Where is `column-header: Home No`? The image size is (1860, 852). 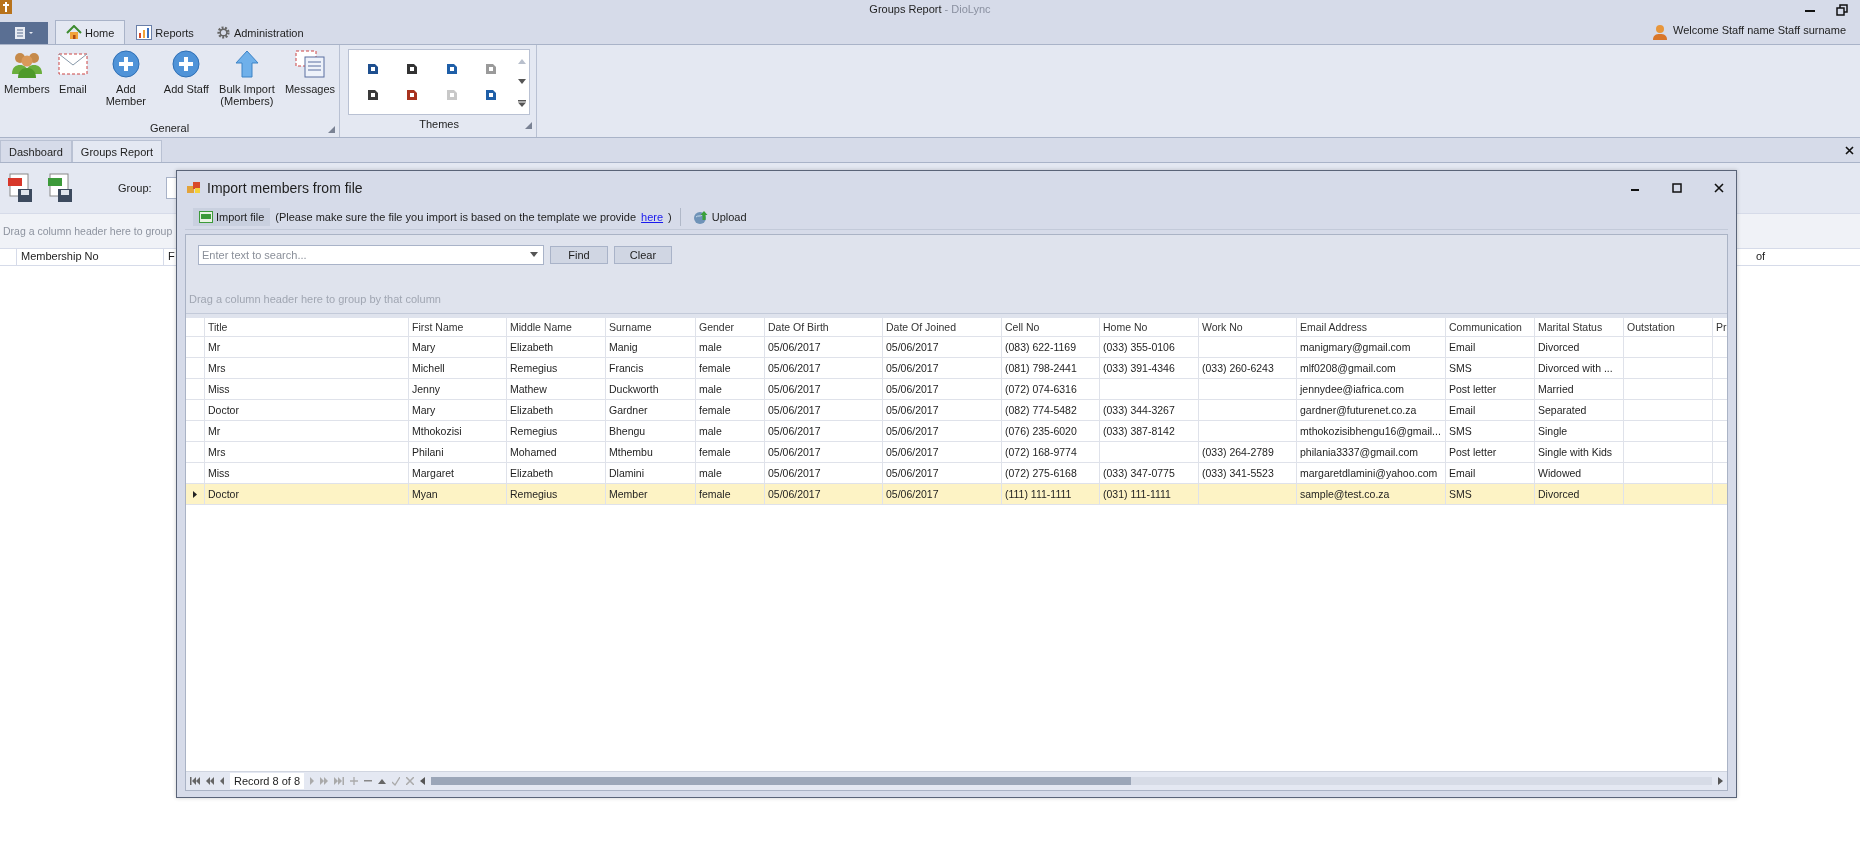
column-header: Home No is located at coordinates (1149, 327).